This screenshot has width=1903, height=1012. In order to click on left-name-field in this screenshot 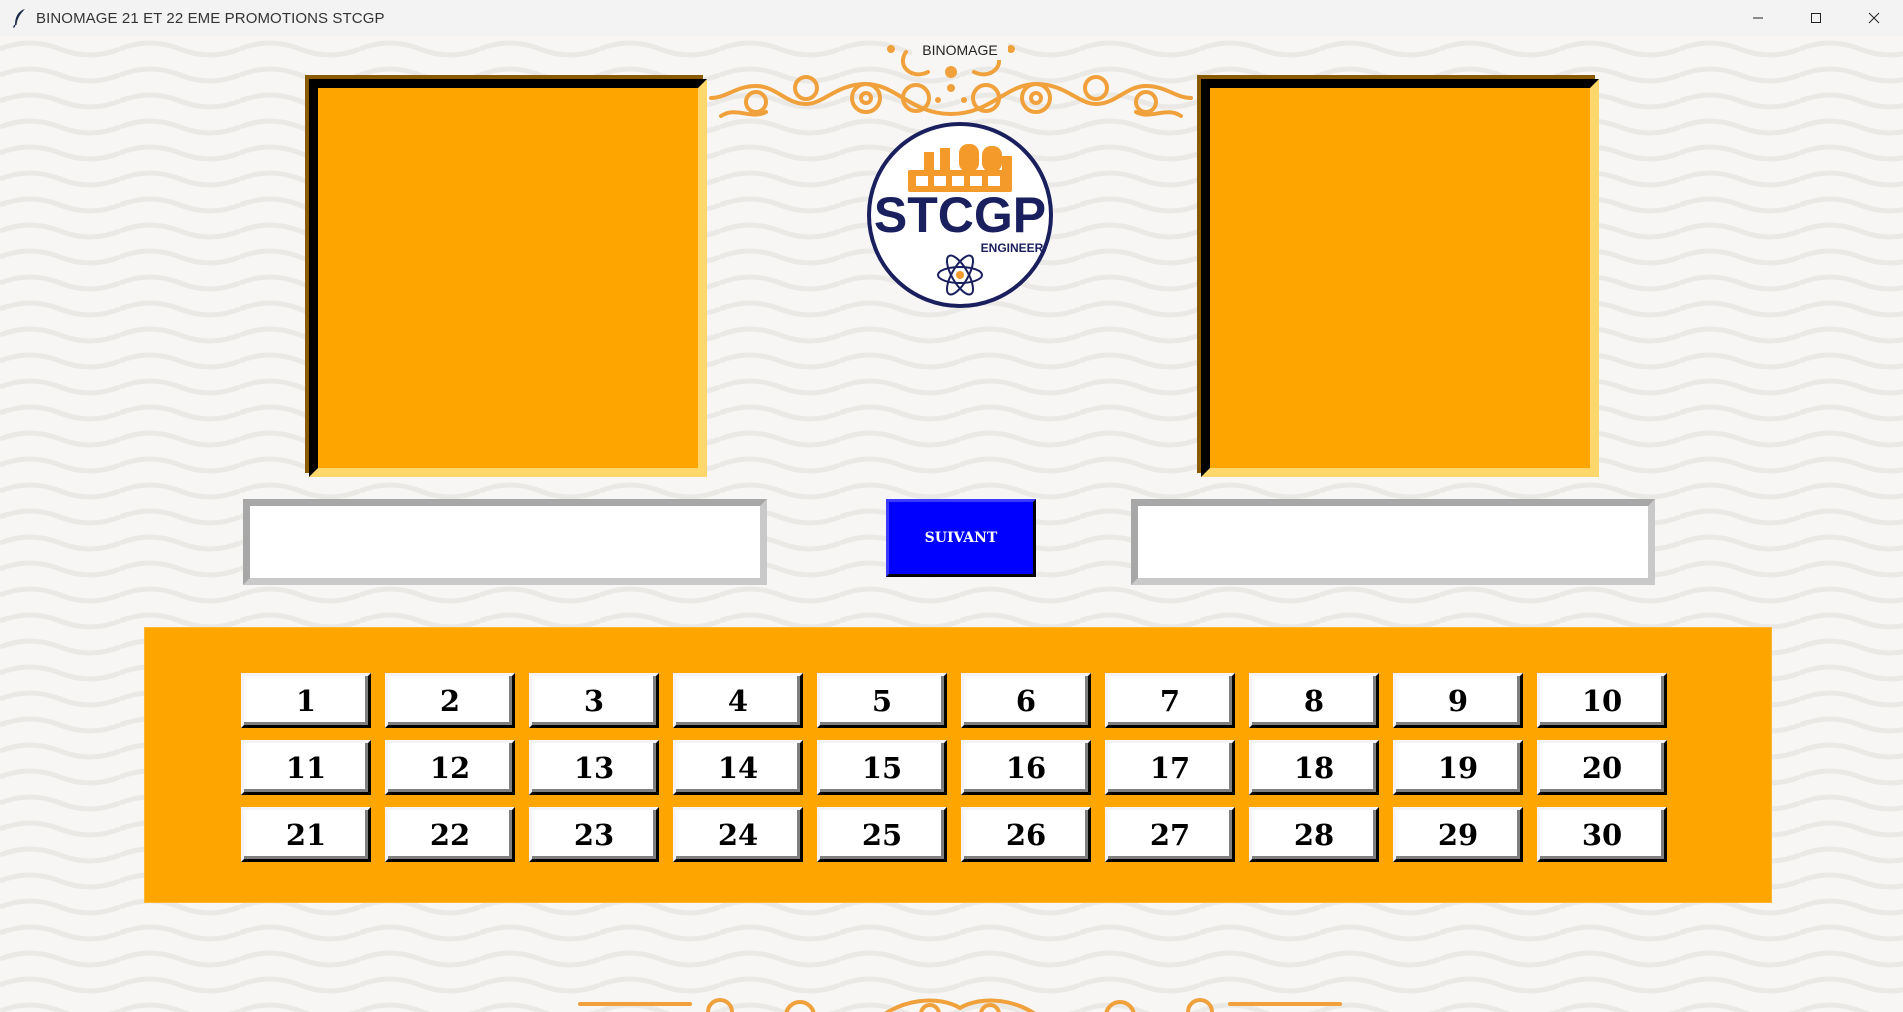, I will do `click(505, 542)`.